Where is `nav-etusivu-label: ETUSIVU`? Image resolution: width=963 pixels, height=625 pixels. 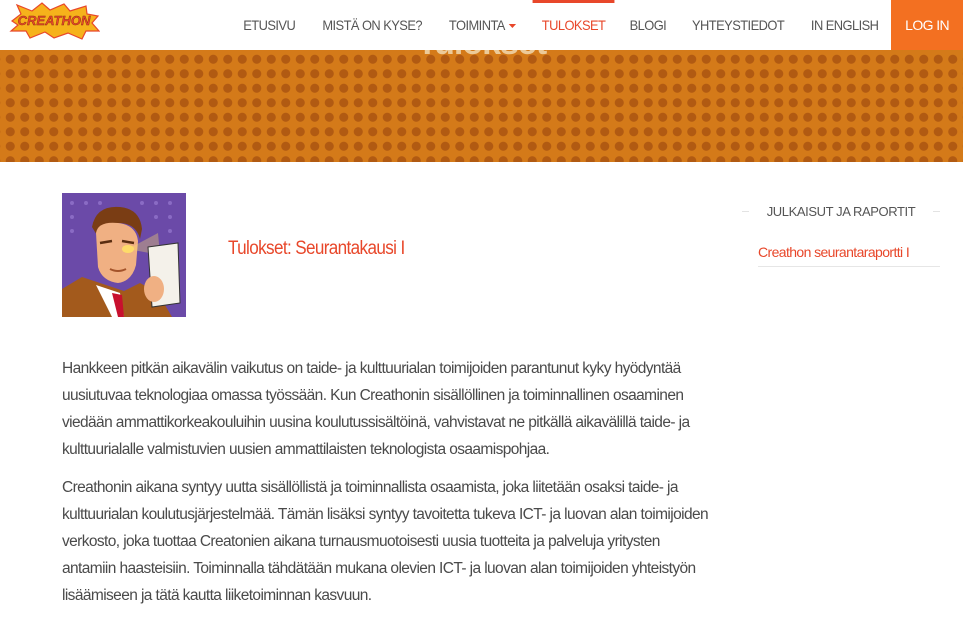
nav-etusivu-label: ETUSIVU is located at coordinates (269, 25).